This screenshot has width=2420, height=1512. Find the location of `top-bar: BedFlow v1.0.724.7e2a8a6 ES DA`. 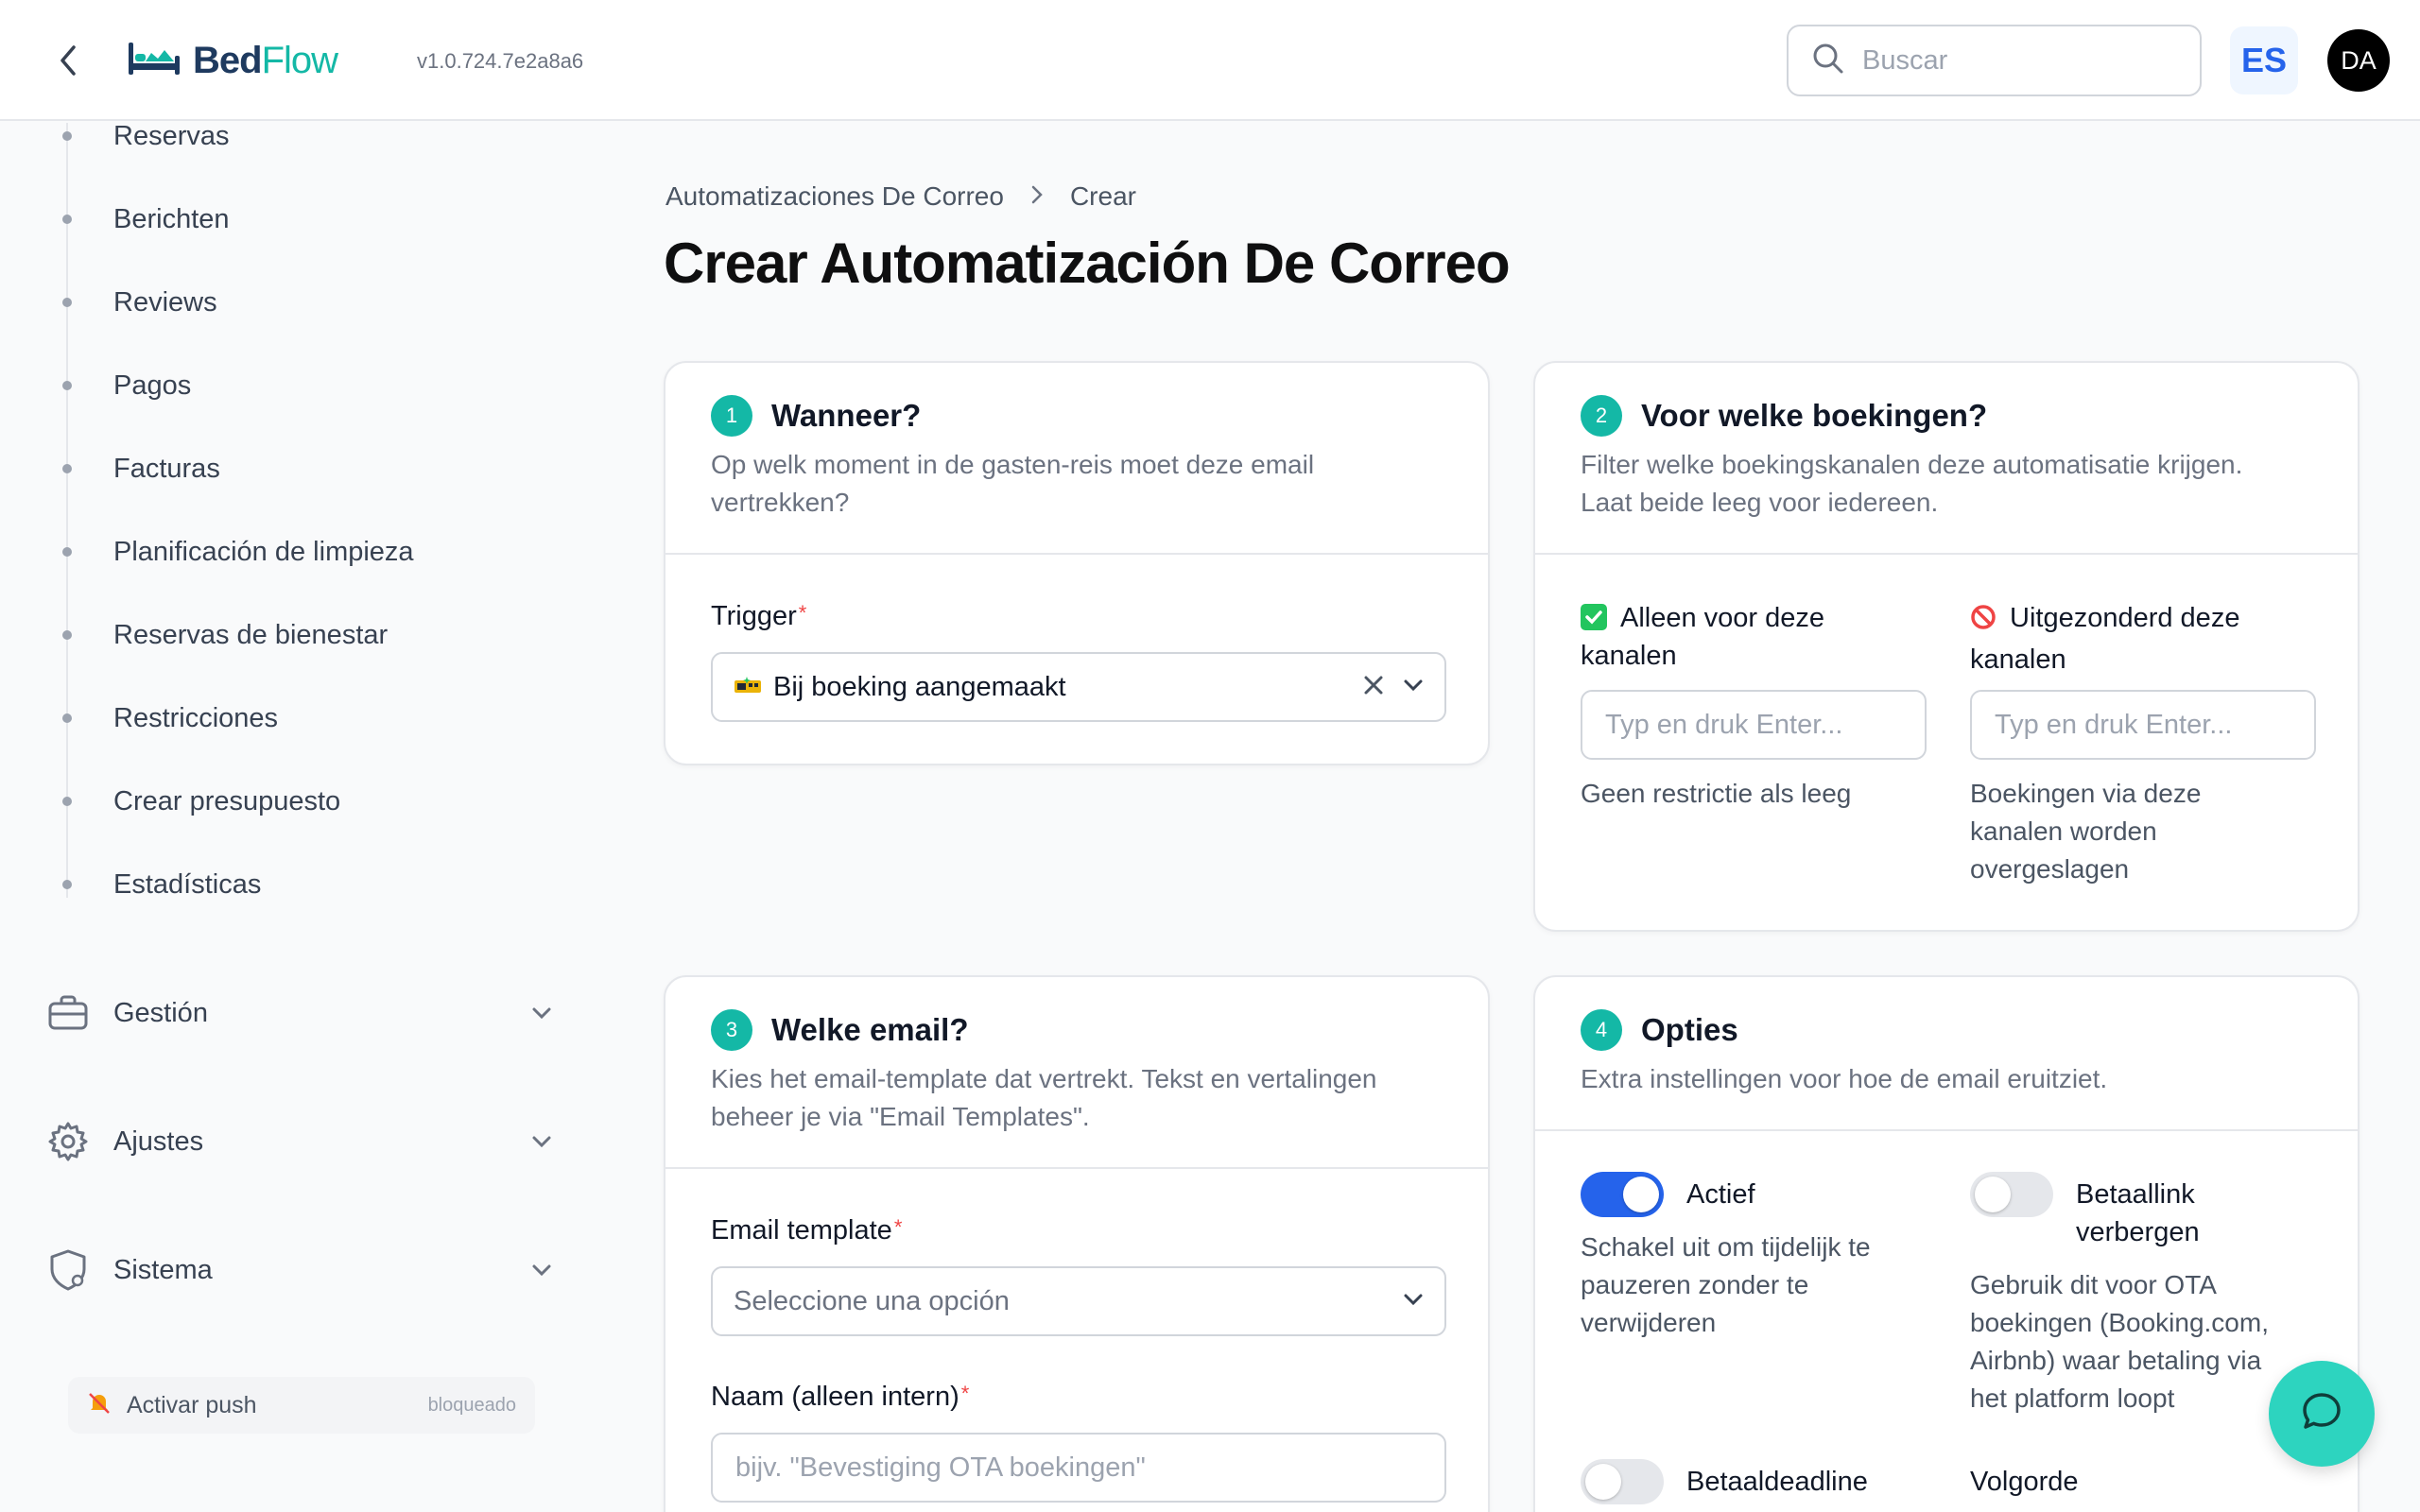

top-bar: BedFlow v1.0.724.7e2a8a6 ES DA is located at coordinates (1210, 60).